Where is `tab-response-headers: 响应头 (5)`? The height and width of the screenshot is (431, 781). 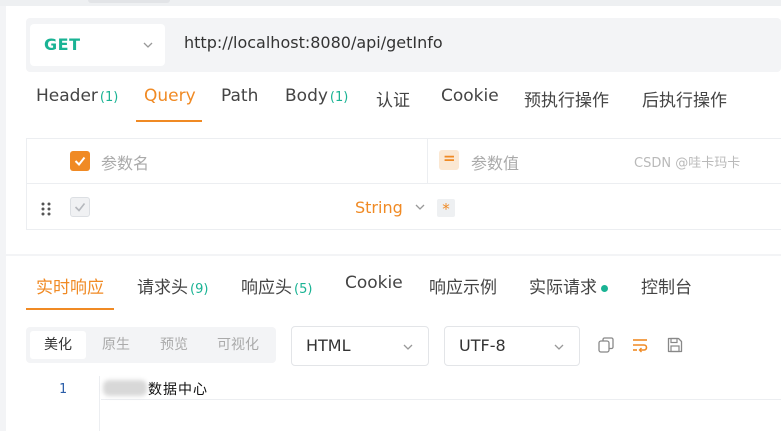
tab-response-headers: 响应头 (5) is located at coordinates (276, 285).